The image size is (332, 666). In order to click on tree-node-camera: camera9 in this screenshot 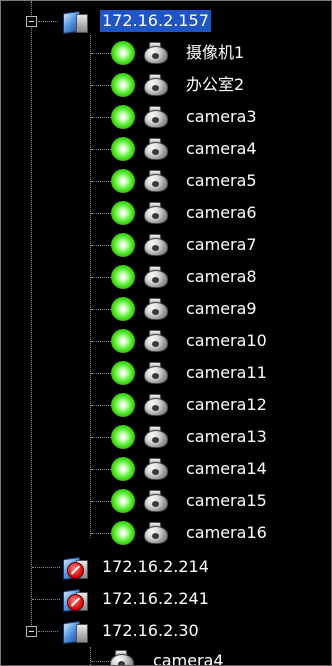, I will do `click(166, 309)`.